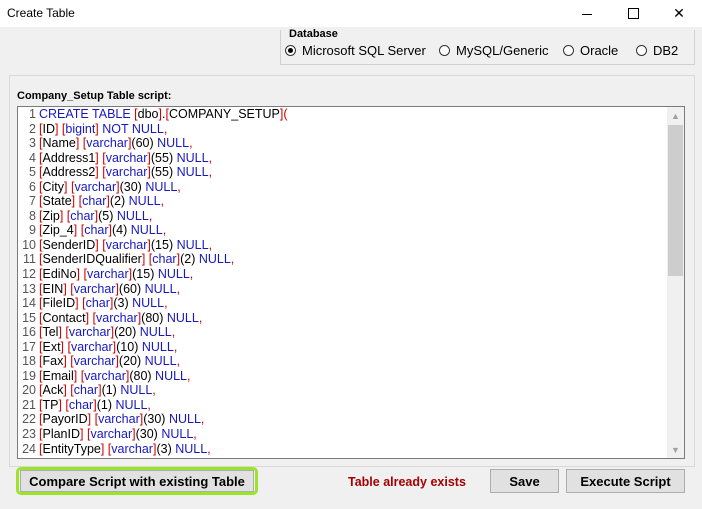 The image size is (702, 509). I want to click on title-bar: Create Table ✕, so click(351, 13).